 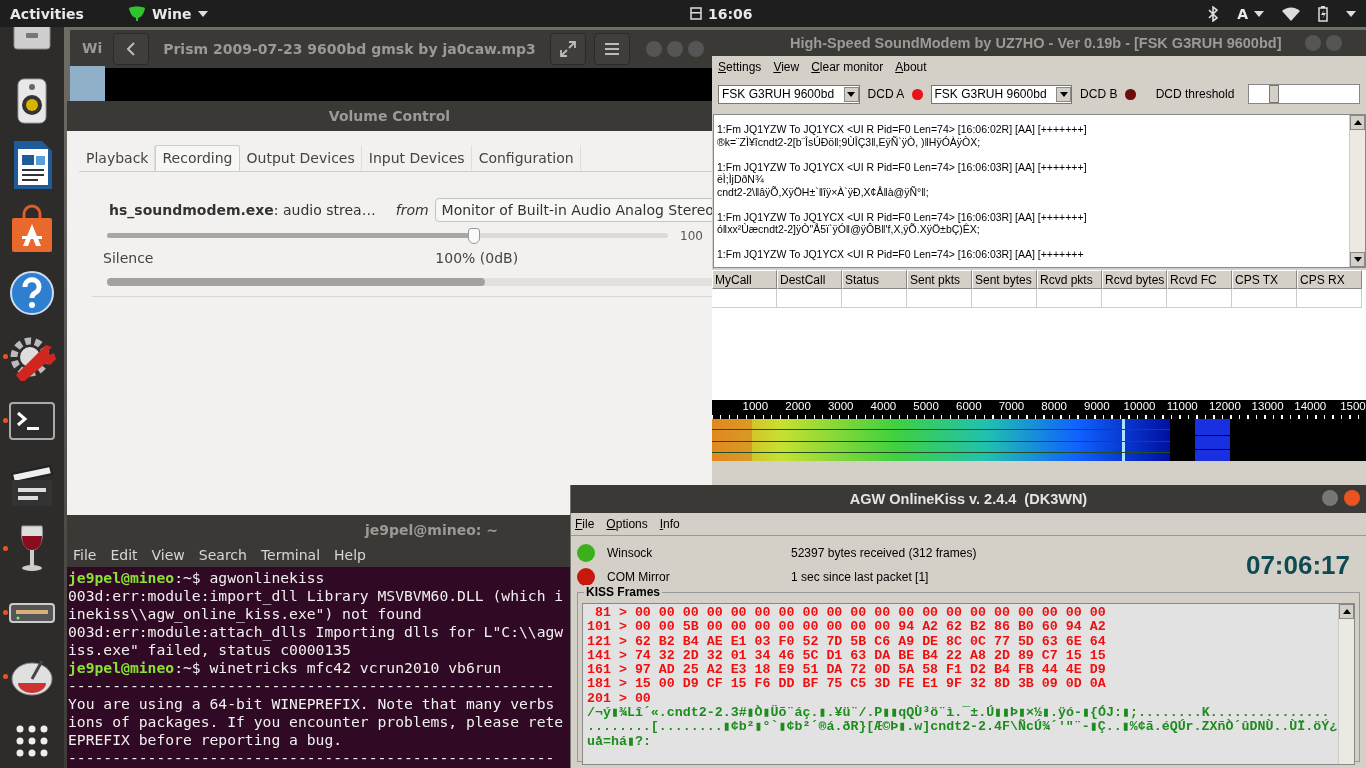 What do you see at coordinates (639, 577) in the screenshot?
I see `indicator-label: COM Mirror` at bounding box center [639, 577].